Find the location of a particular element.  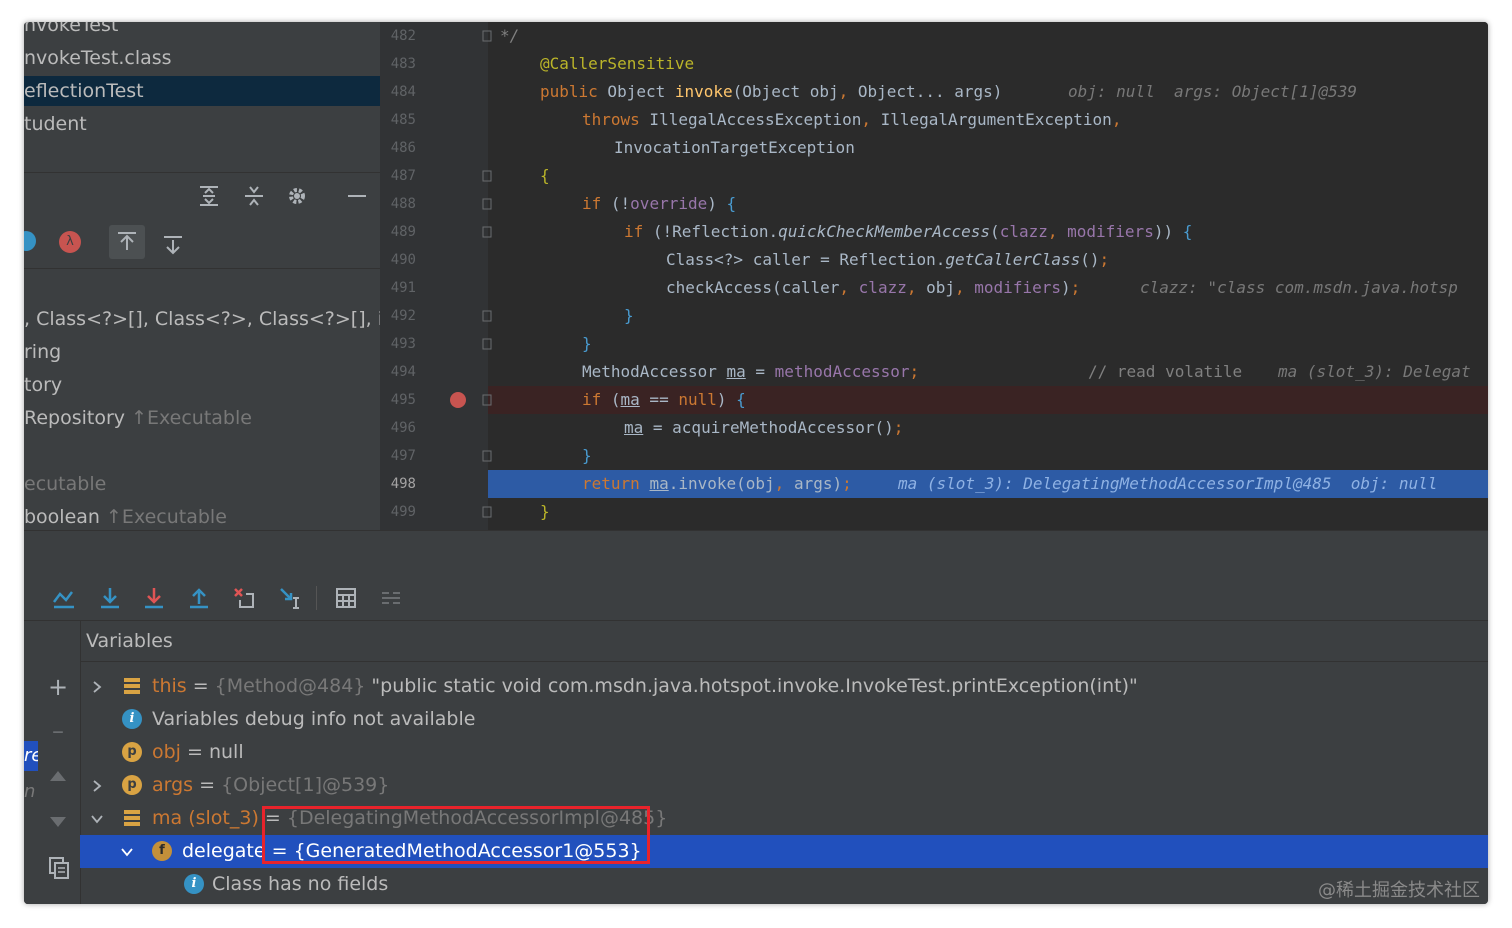

variable-row: i Variables debug info not available is located at coordinates (784, 719).